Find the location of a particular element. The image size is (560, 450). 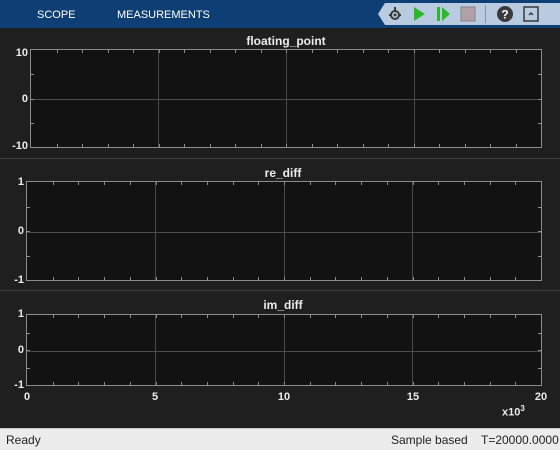

ytick-label: -10 is located at coordinates (20, 146).